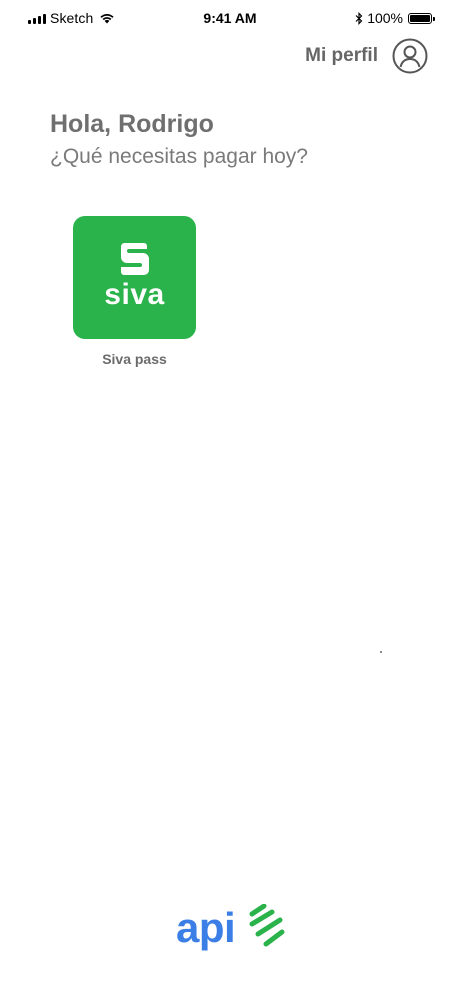  I want to click on greeting-title: Hola, Rodrigo, so click(132, 124).